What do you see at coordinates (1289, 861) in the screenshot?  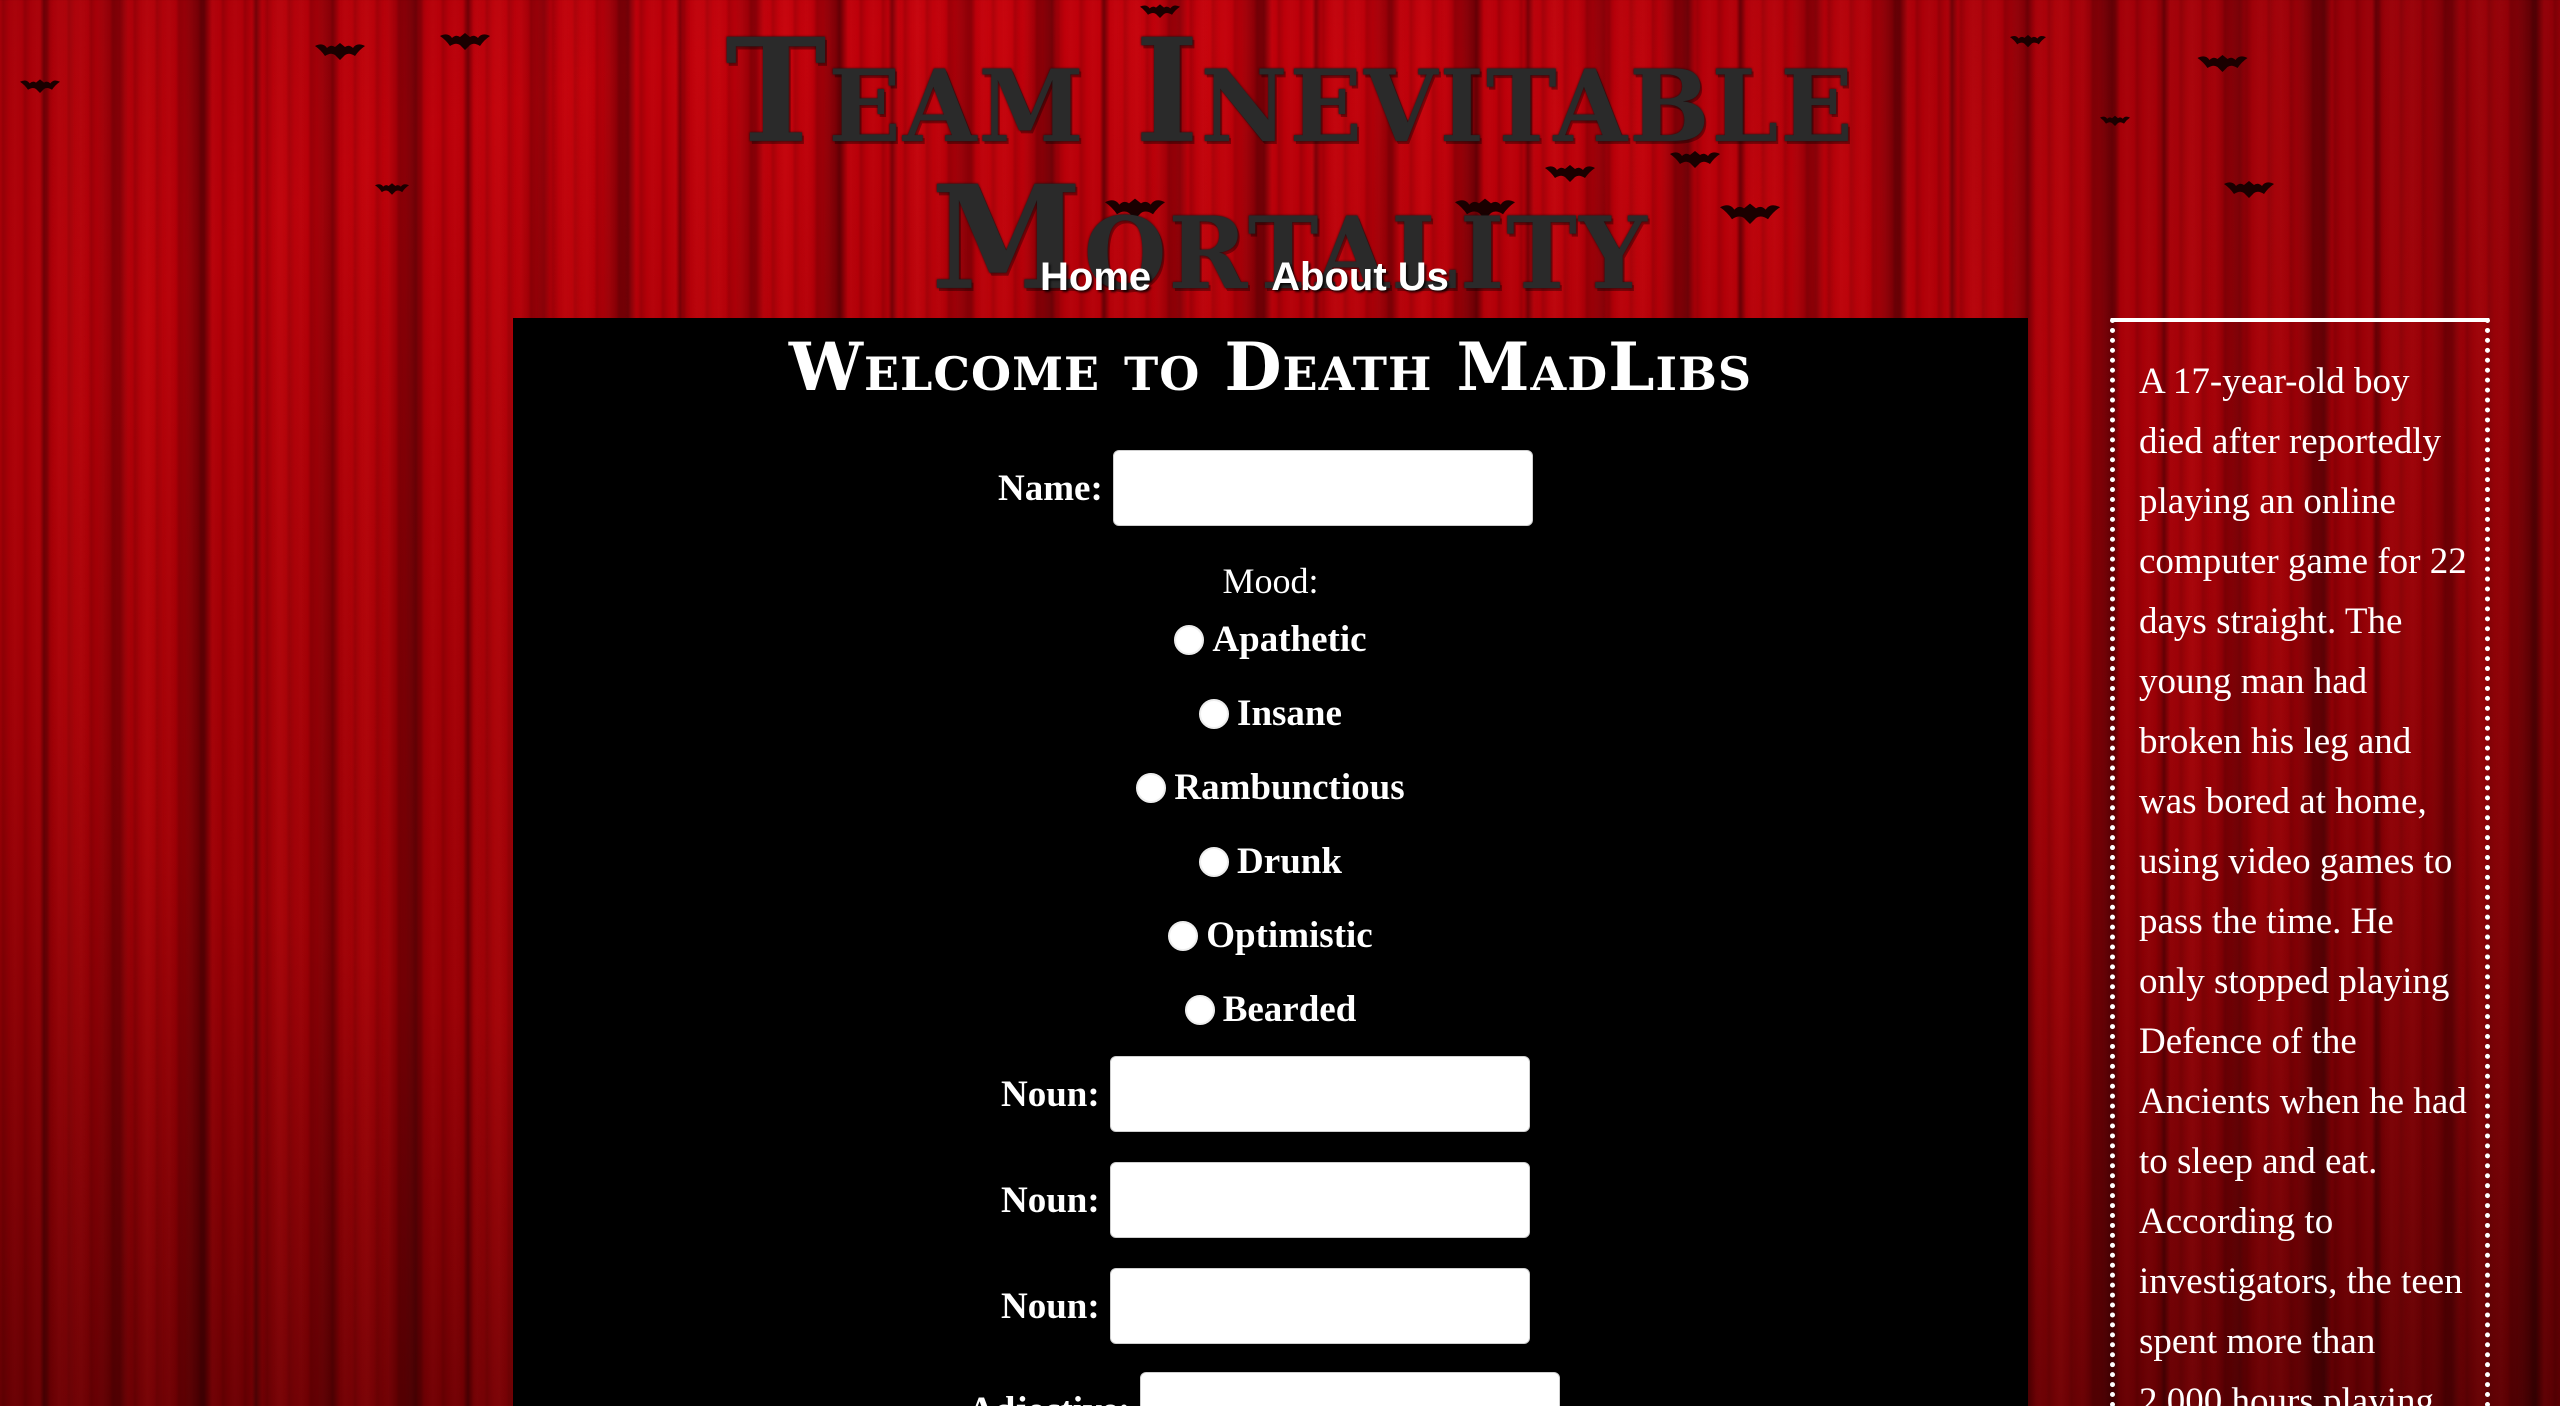 I see `mood-option-label: Drunk` at bounding box center [1289, 861].